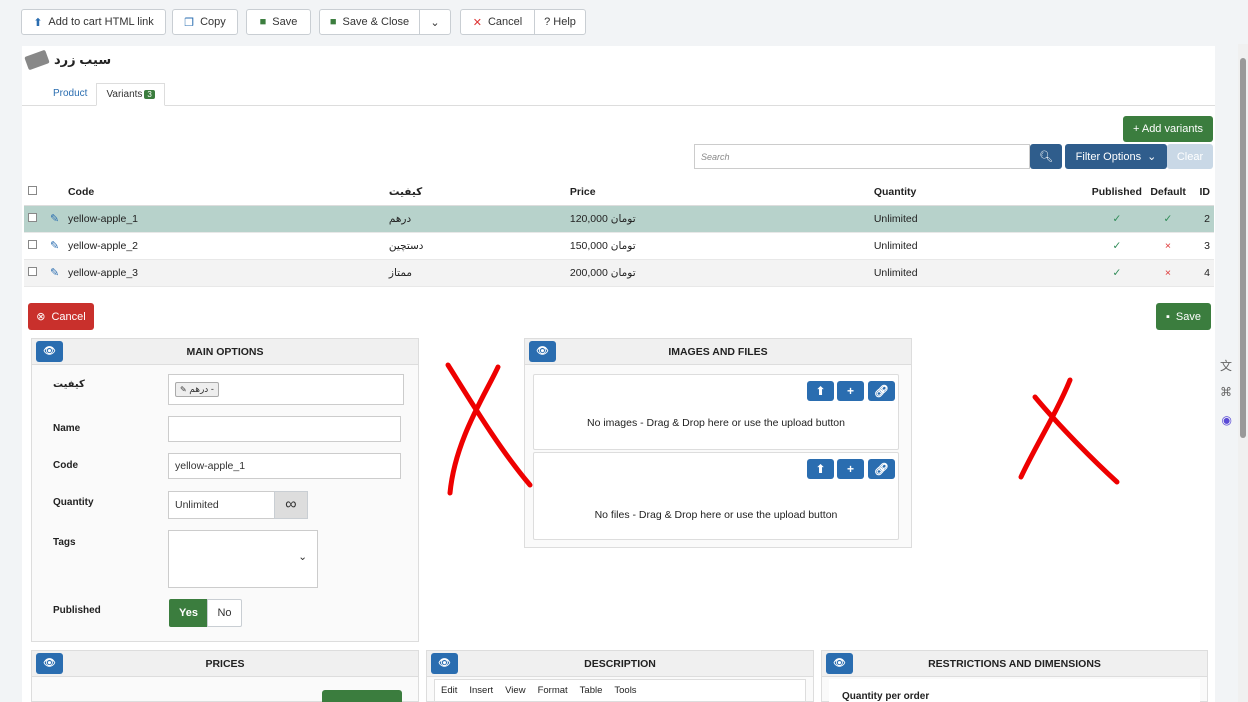 Image resolution: width=1248 pixels, height=702 pixels. Describe the element at coordinates (284, 429) in the screenshot. I see `name-input` at that location.